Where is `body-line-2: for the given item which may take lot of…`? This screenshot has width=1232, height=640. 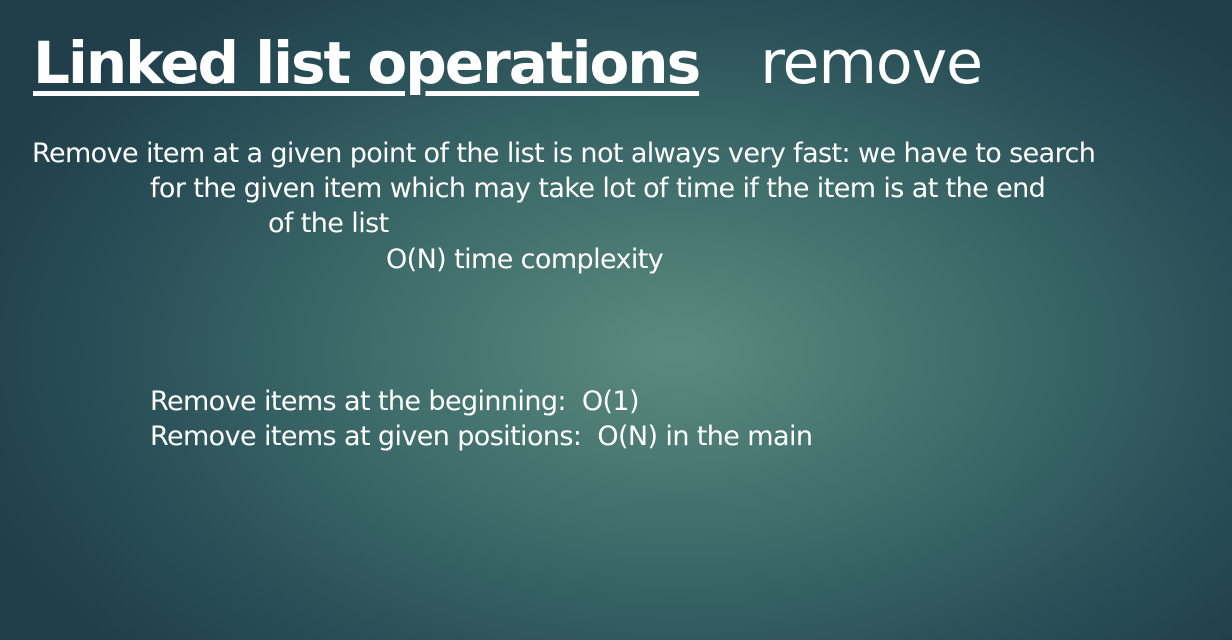 body-line-2: for the given item which may take lot of… is located at coordinates (598, 188).